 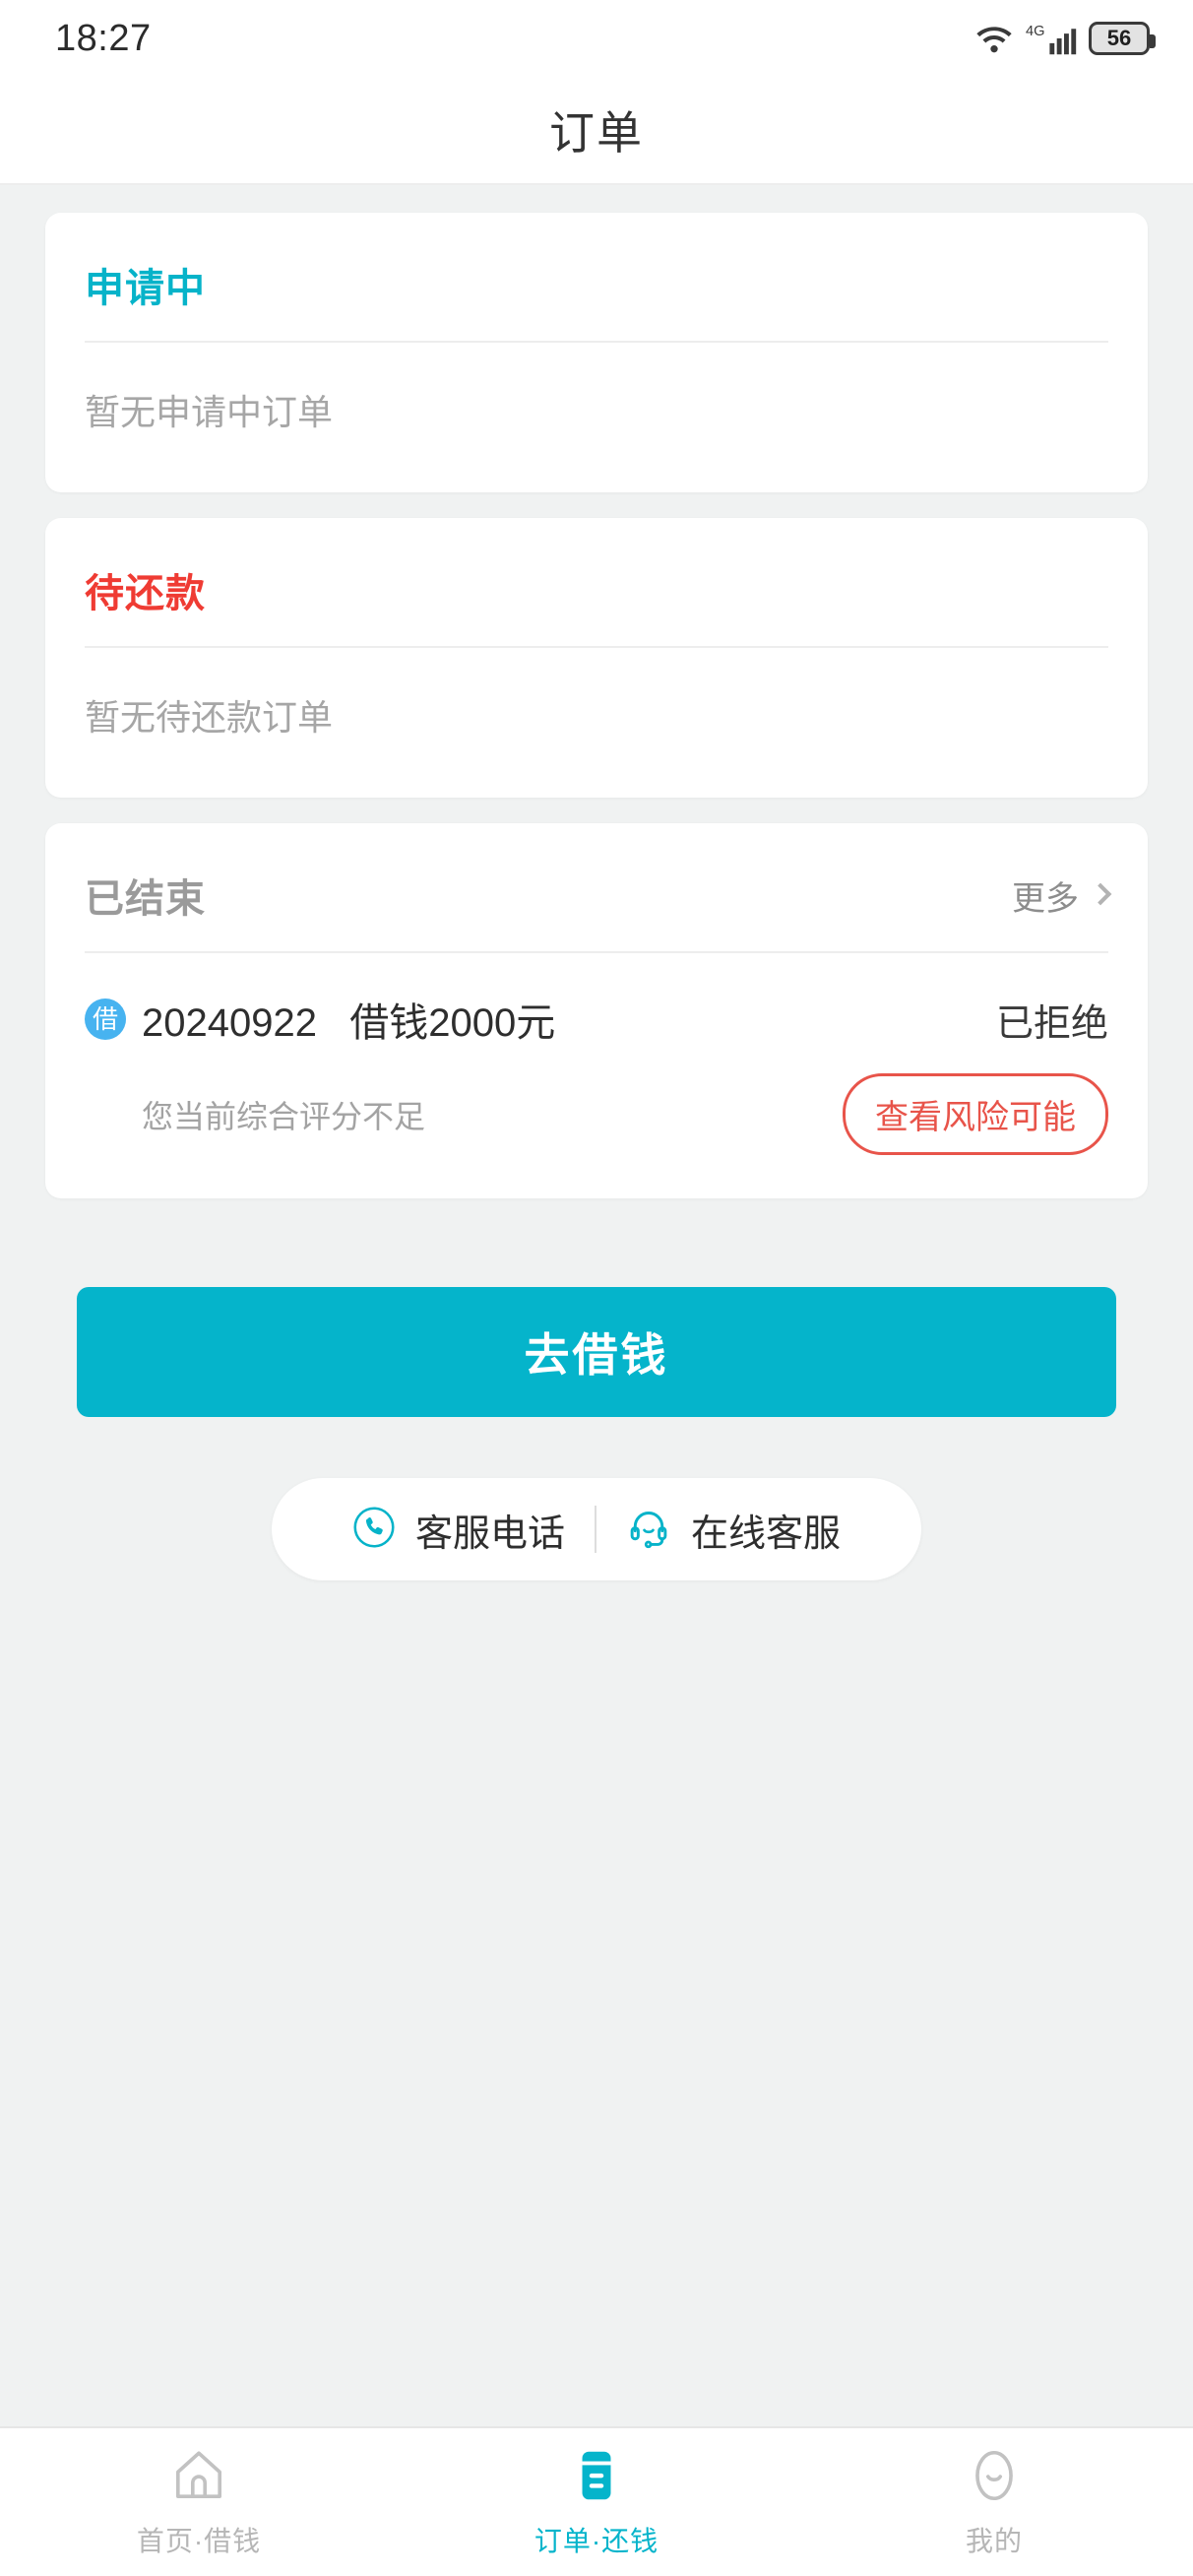 I want to click on more-label: 更多, so click(x=1045, y=898).